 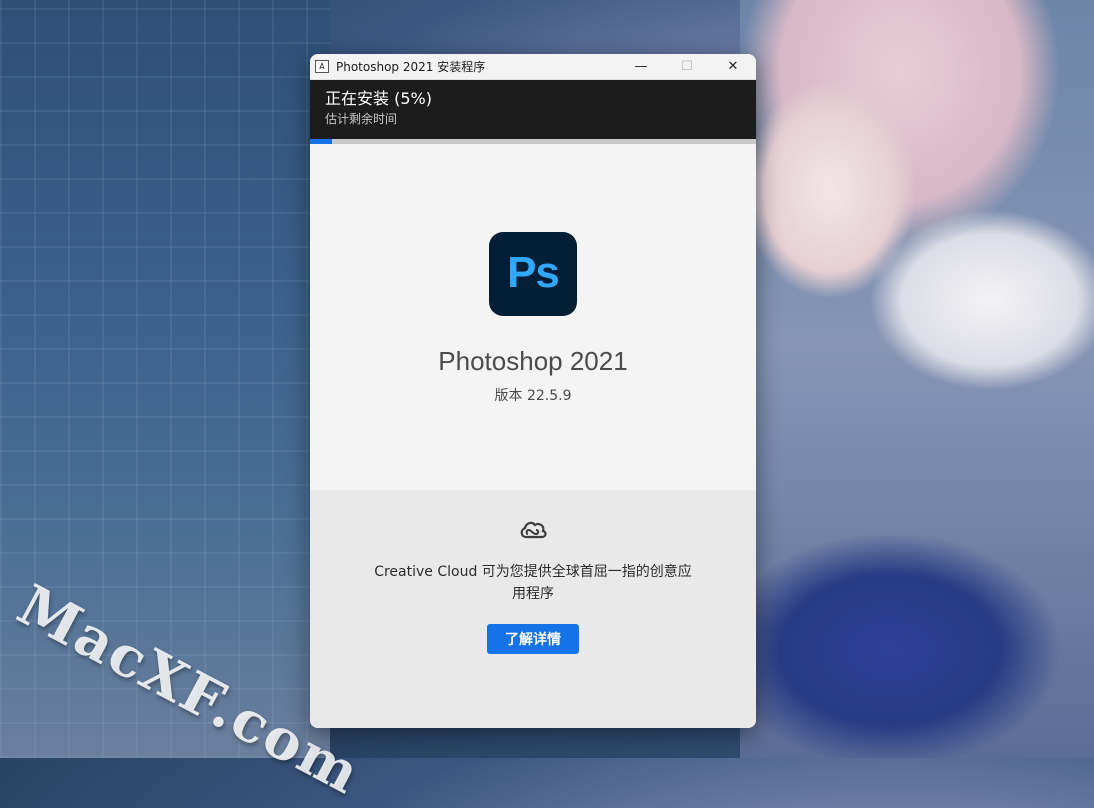 I want to click on learn-more-button: 了解详情, so click(x=533, y=639).